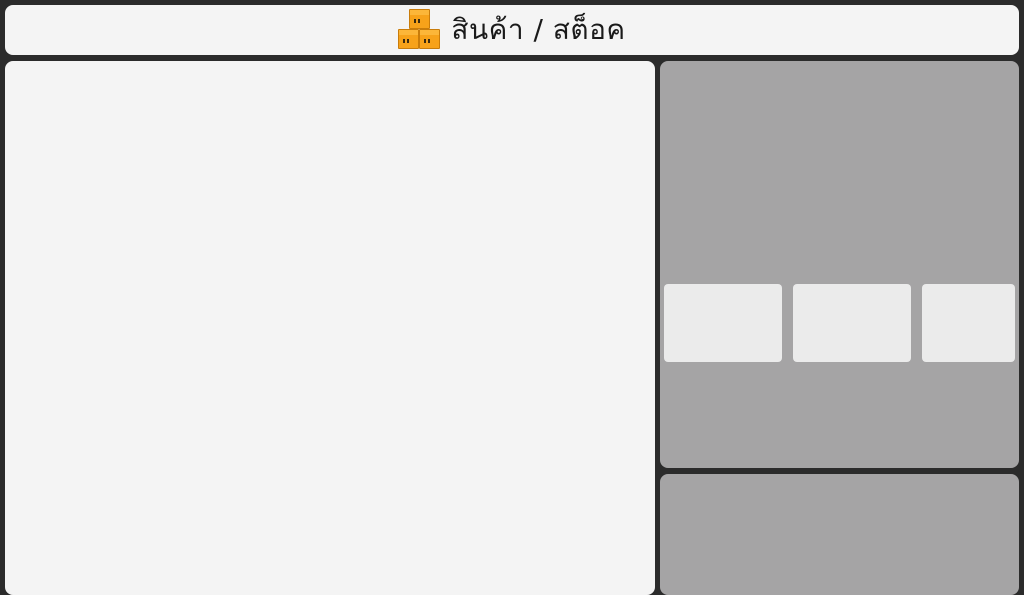 This screenshot has height=595, width=1024. I want to click on side-panel-bottom, so click(839, 534).